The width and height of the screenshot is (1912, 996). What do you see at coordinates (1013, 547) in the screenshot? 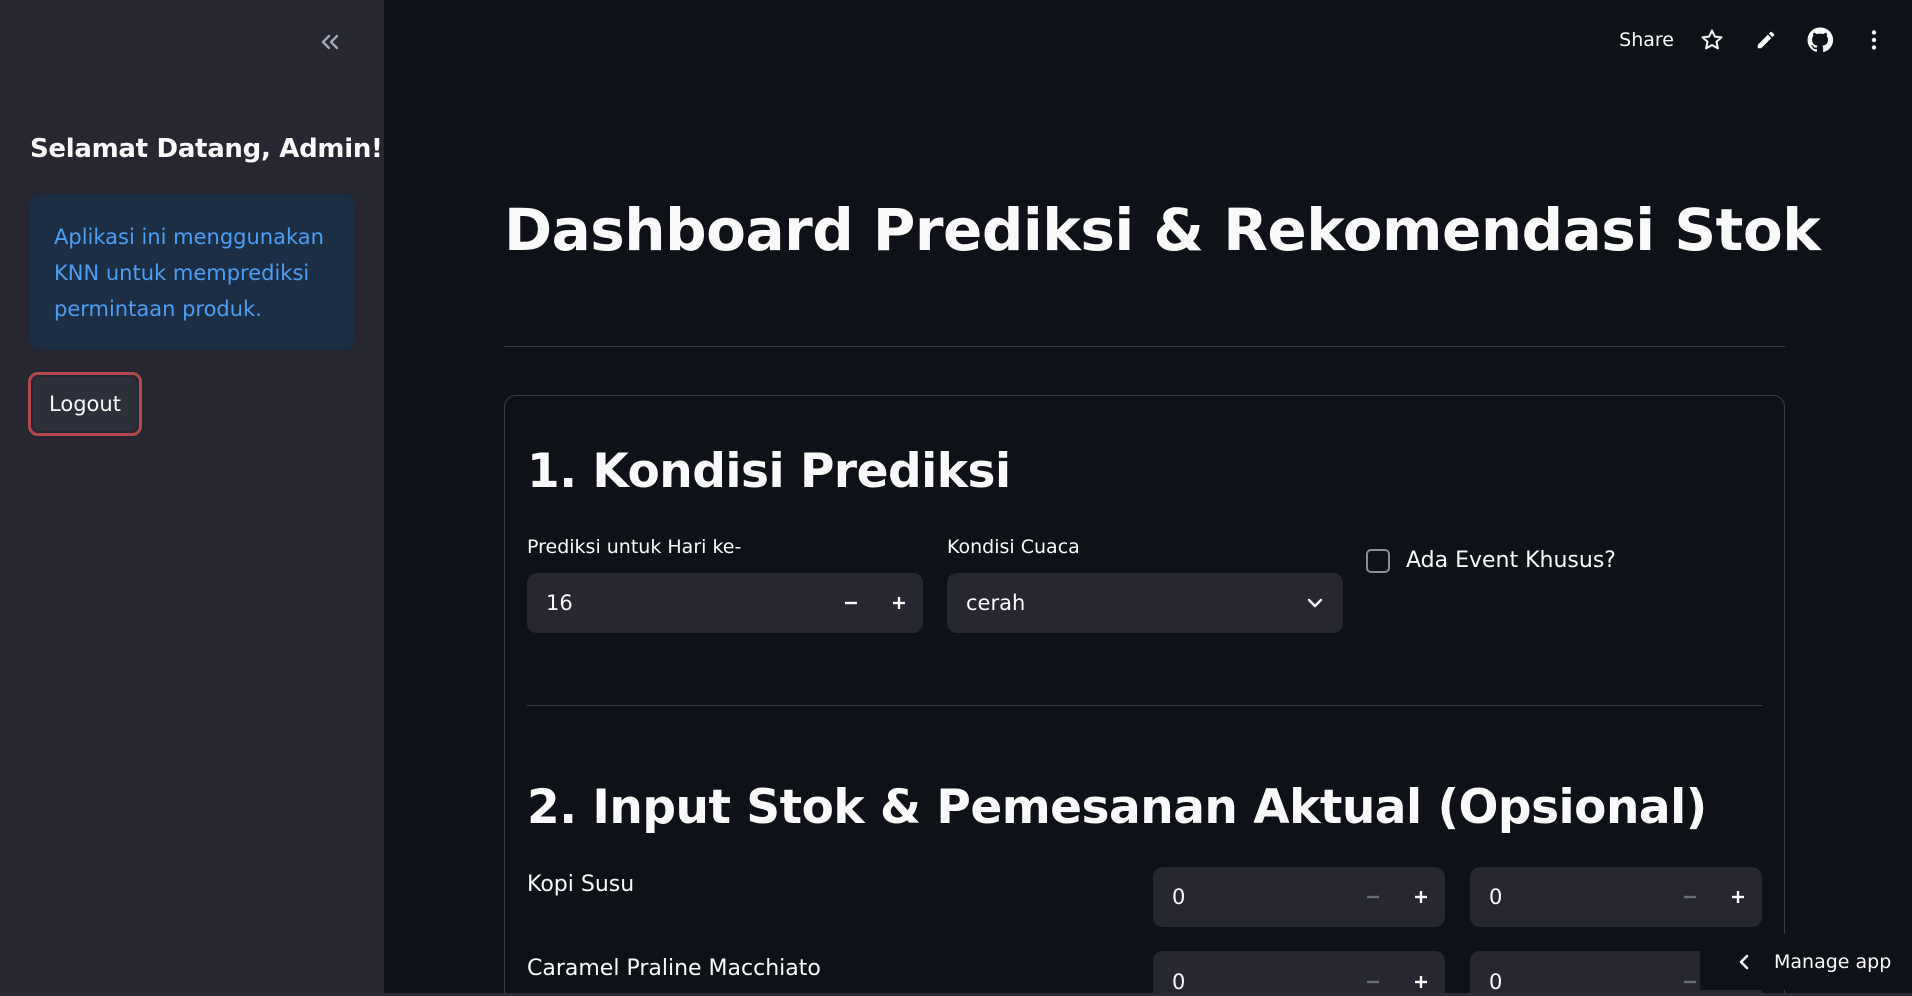
I see `weather-label: Kondisi Cuaca` at bounding box center [1013, 547].